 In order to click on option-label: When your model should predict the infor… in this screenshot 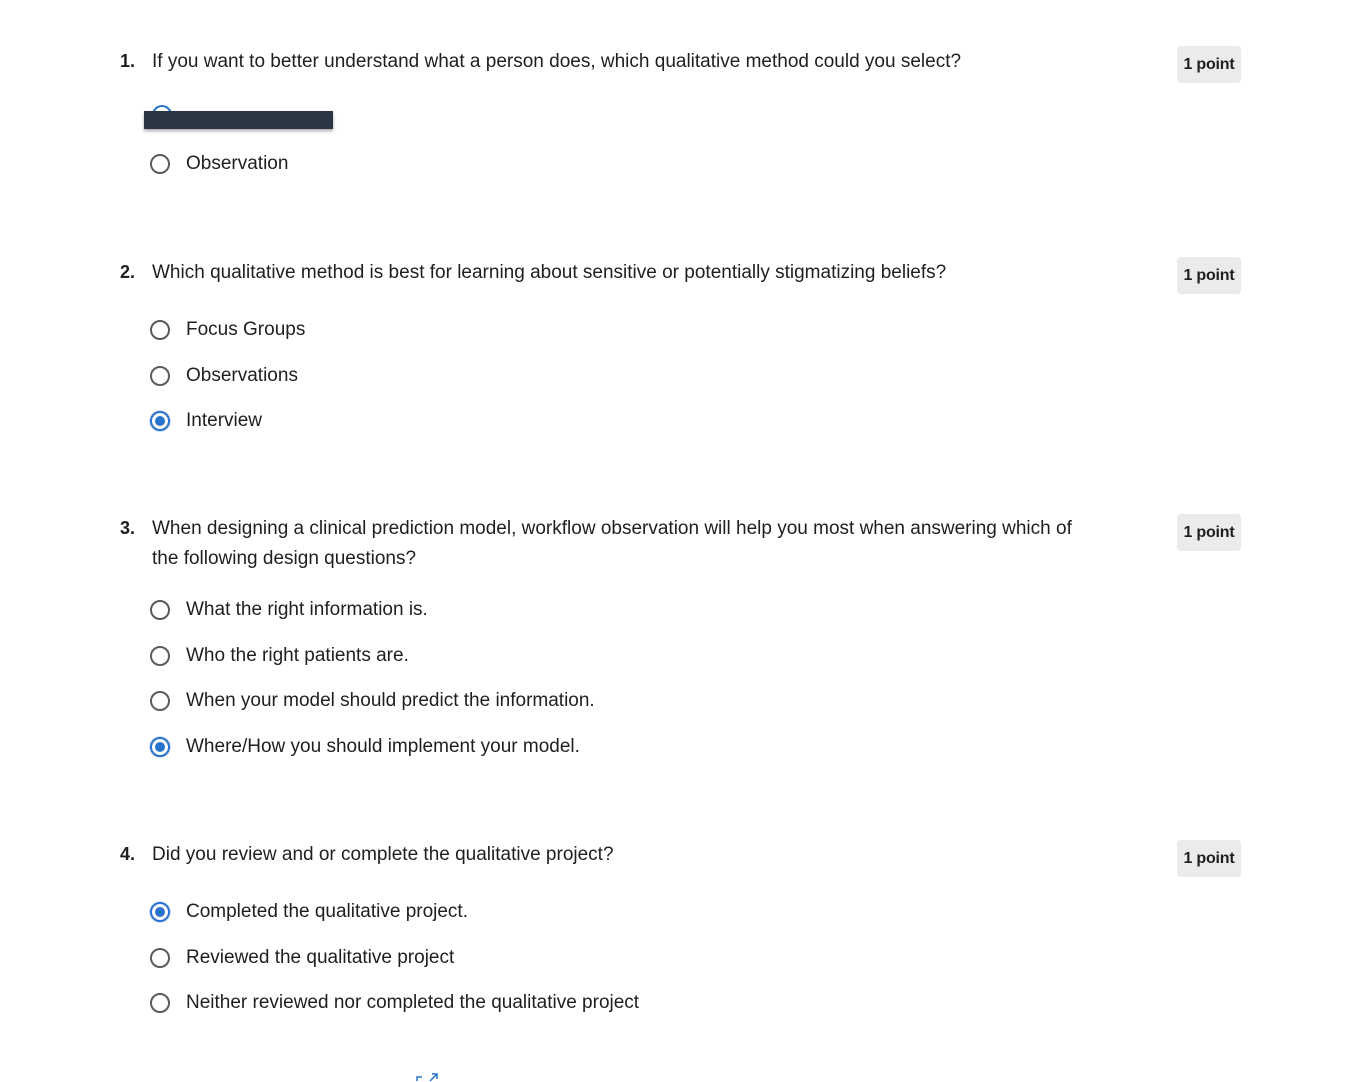, I will do `click(390, 700)`.